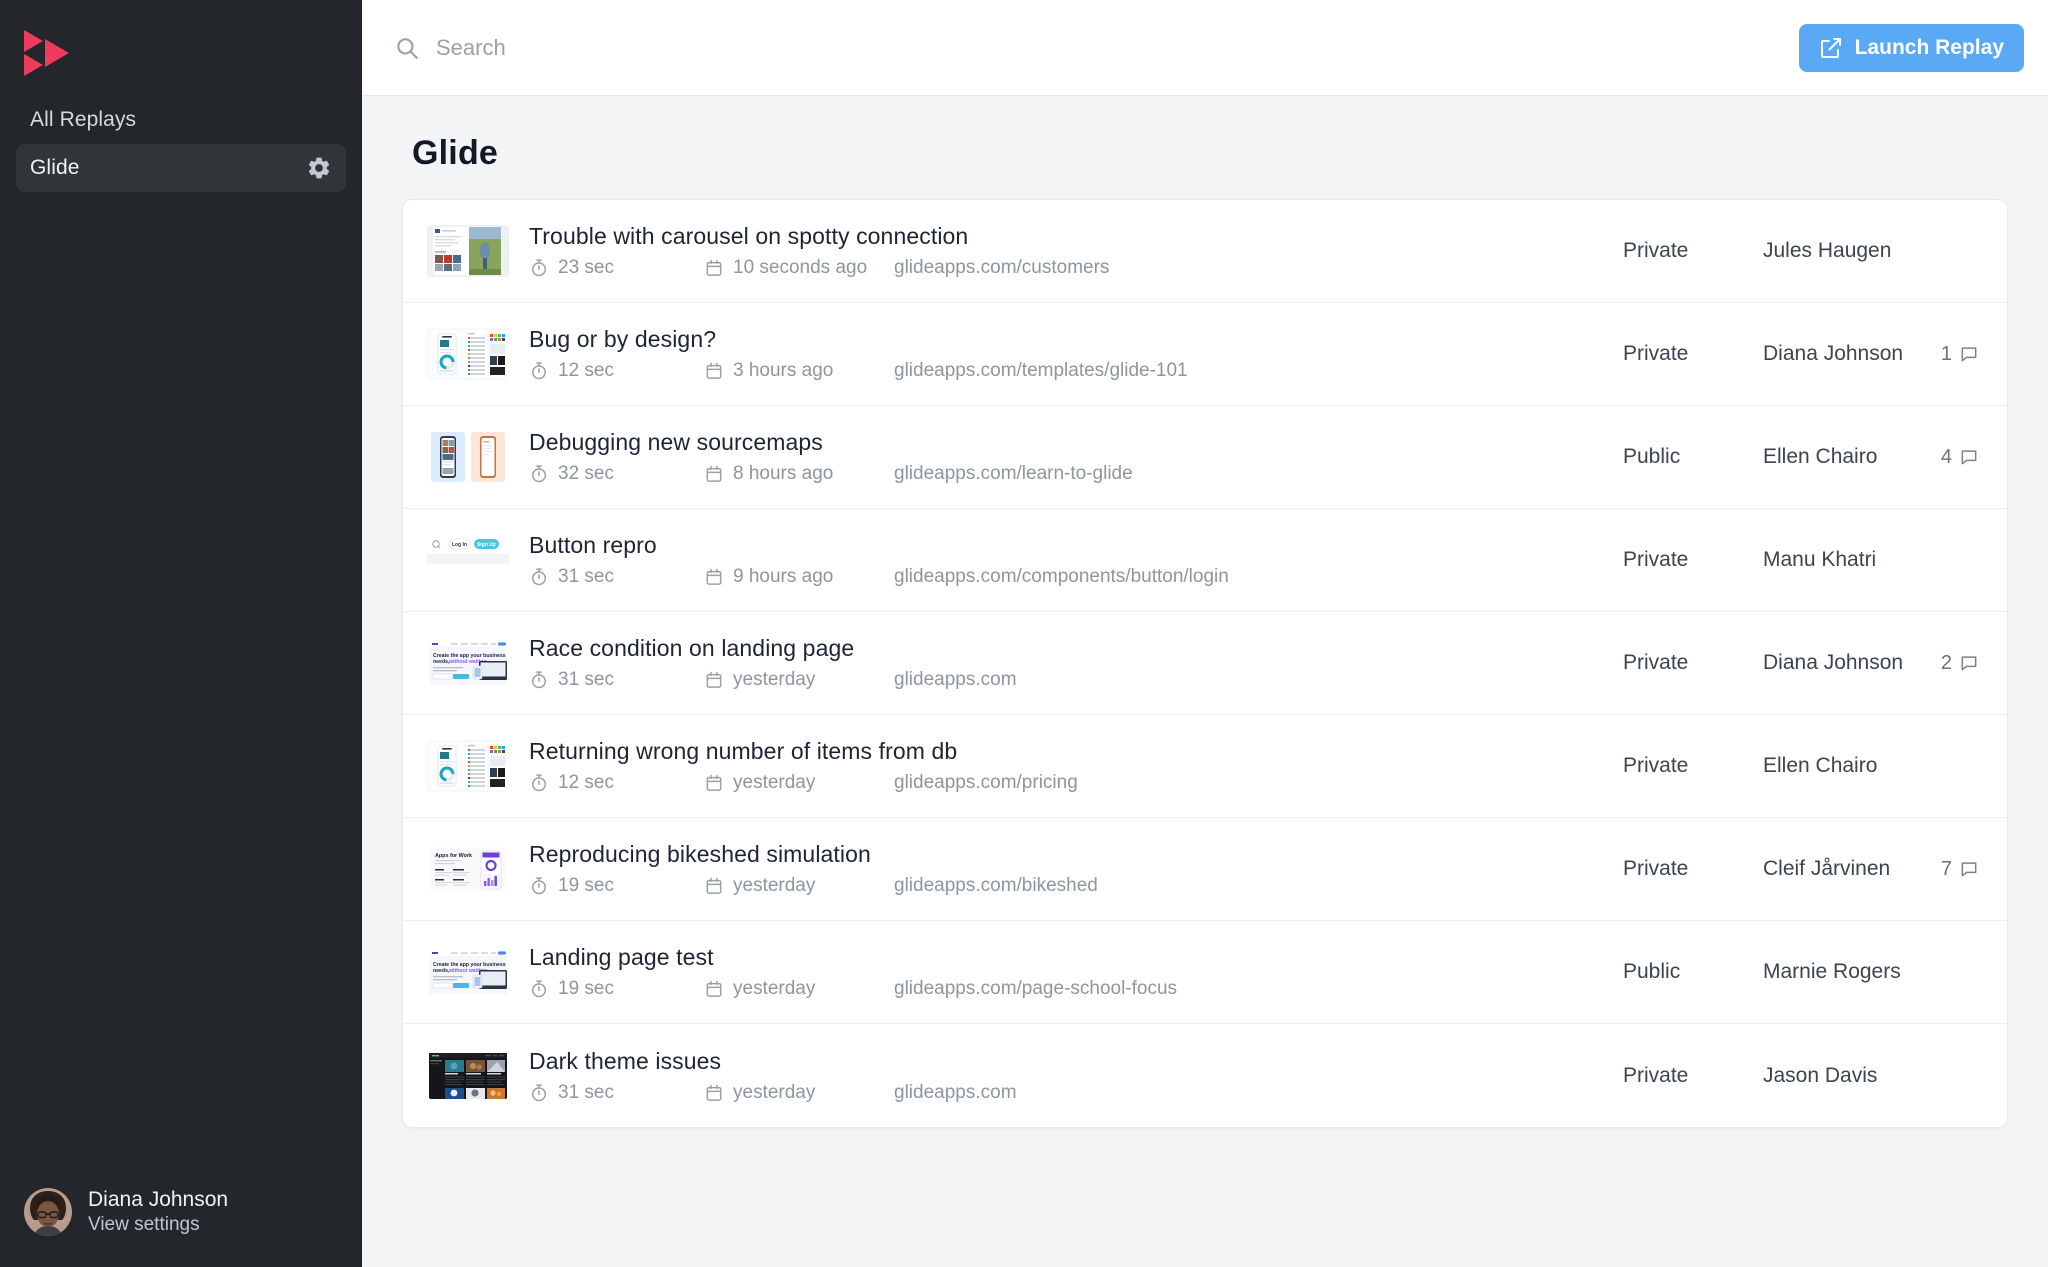 The height and width of the screenshot is (1267, 2048). What do you see at coordinates (441, 971) in the screenshot?
I see `svg-text: needs,` at bounding box center [441, 971].